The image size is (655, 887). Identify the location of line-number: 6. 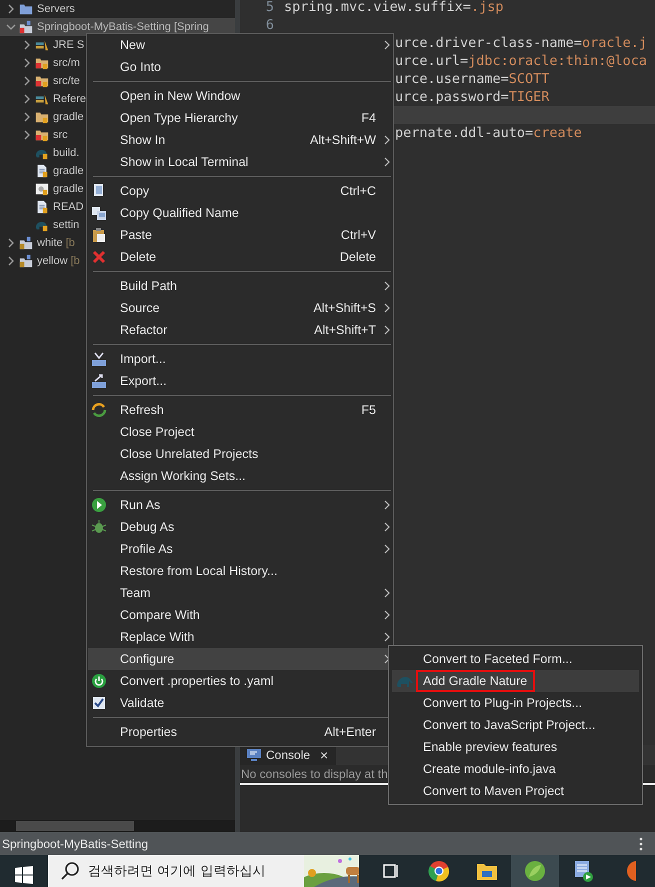
(269, 25).